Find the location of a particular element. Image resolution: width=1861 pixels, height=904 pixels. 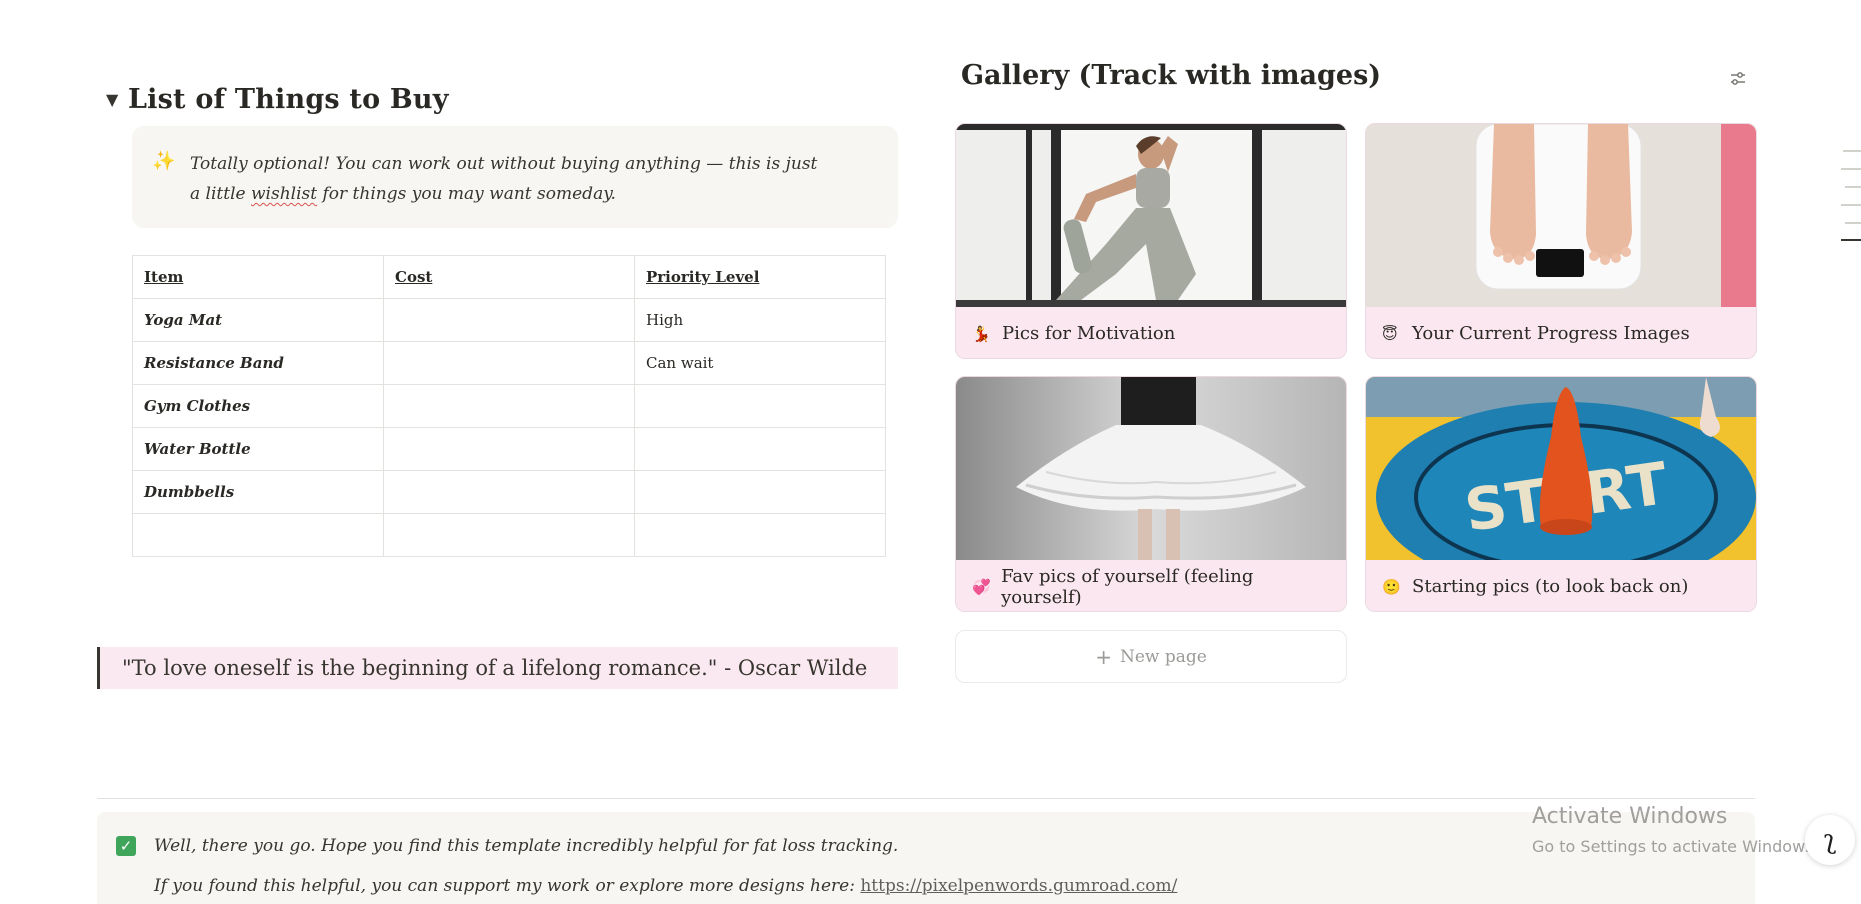

table-cell-item is located at coordinates (258, 535).